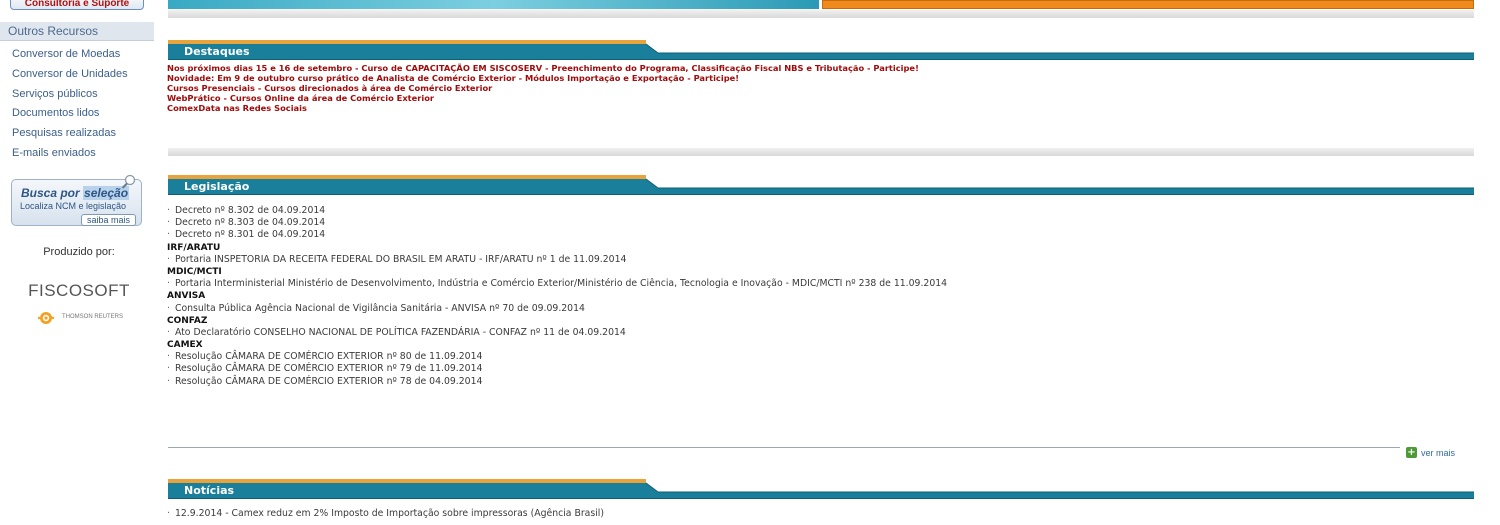 Image resolution: width=1500 pixels, height=525 pixels. I want to click on saiba-mais-button: saiba mais, so click(108, 220).